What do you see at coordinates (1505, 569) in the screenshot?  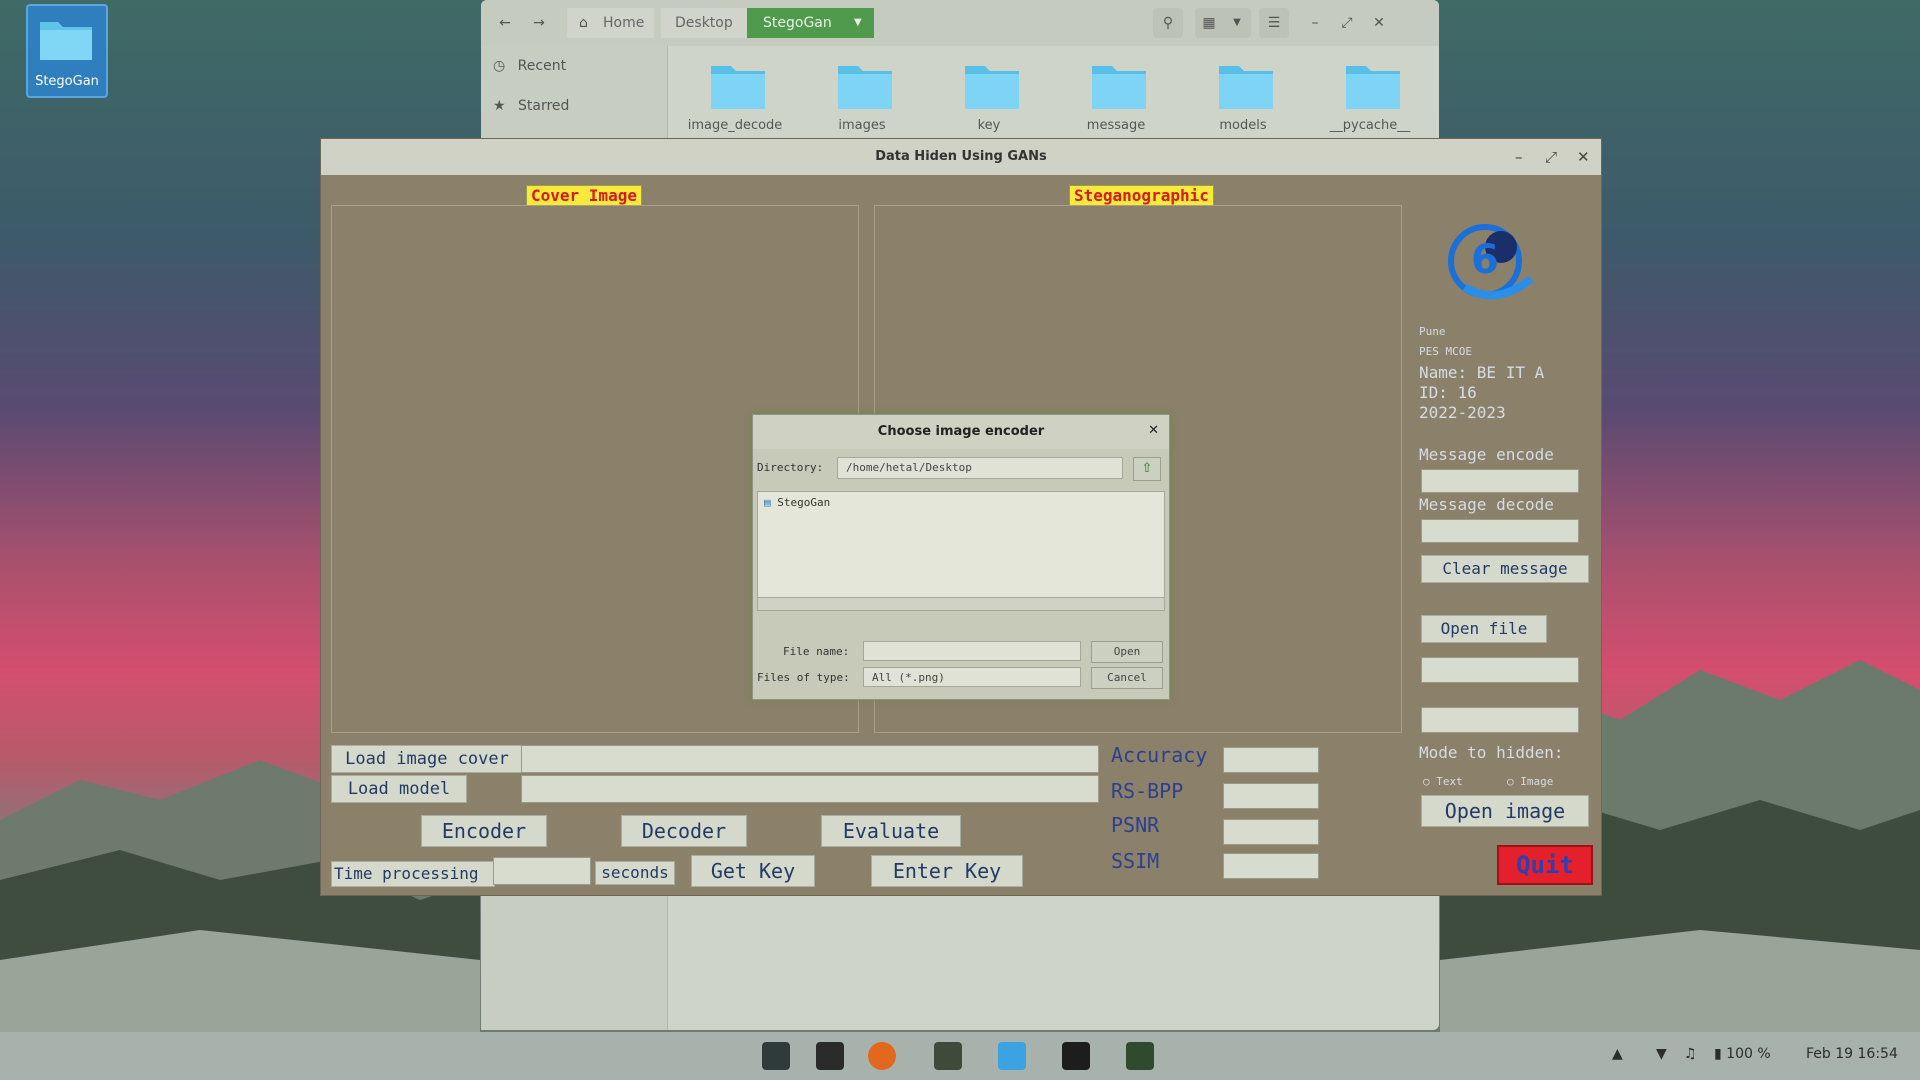 I see `clear-message-button: Clear message` at bounding box center [1505, 569].